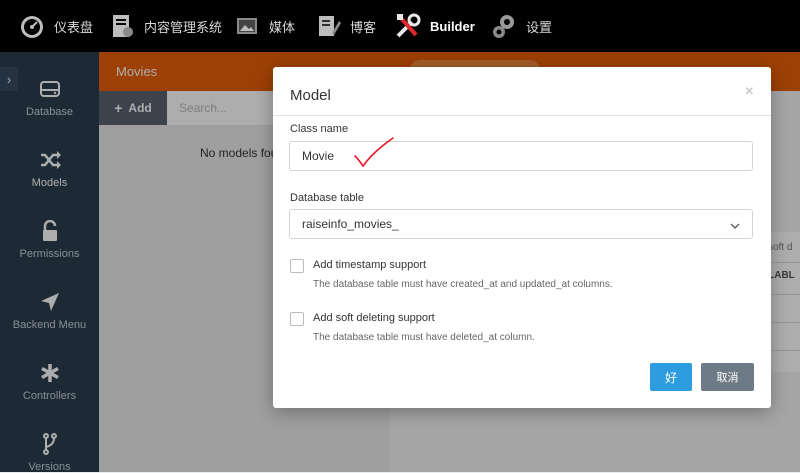  I want to click on database-table-label: Database table, so click(327, 198).